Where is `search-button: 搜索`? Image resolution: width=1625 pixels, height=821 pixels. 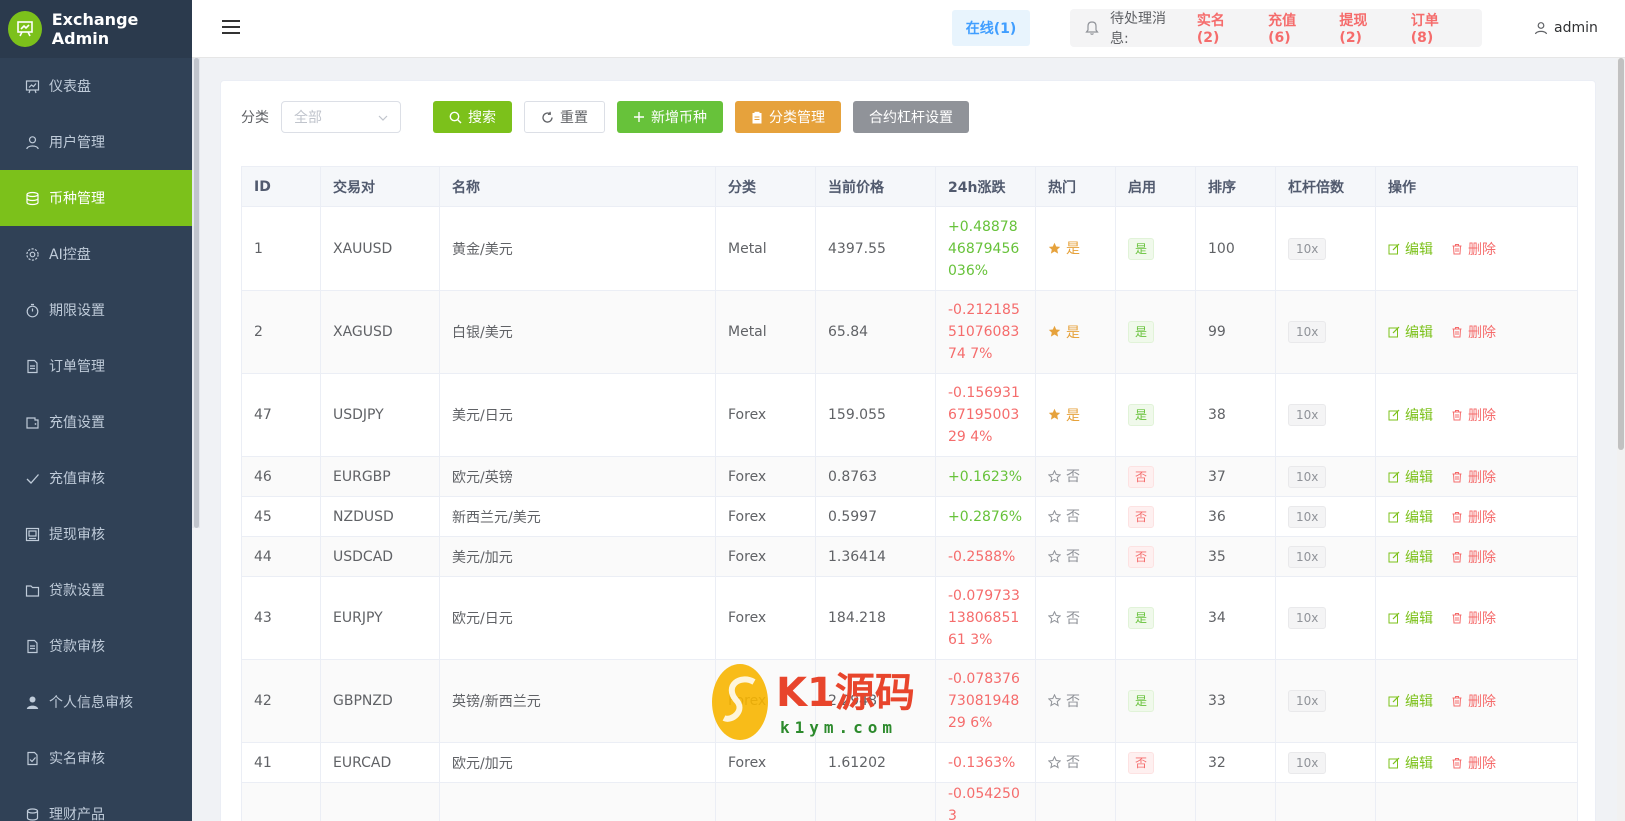 search-button: 搜索 is located at coordinates (472, 117).